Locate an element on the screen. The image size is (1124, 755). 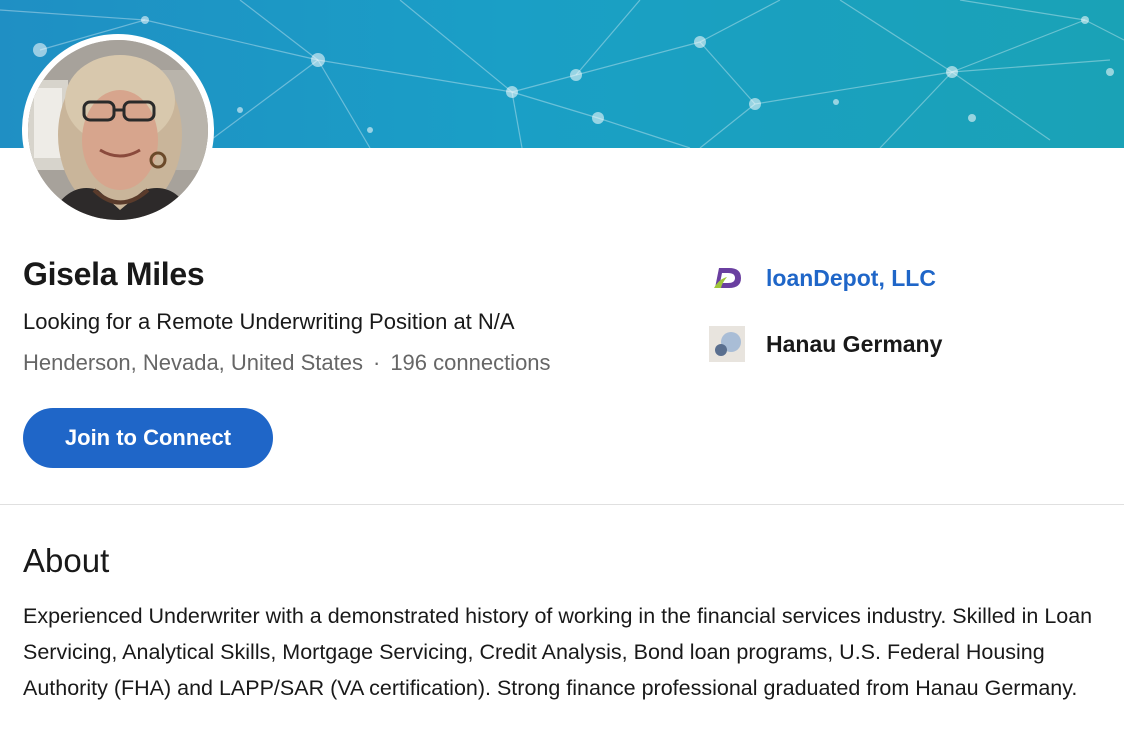
profile-connections: 196 connections is located at coordinates (470, 362).